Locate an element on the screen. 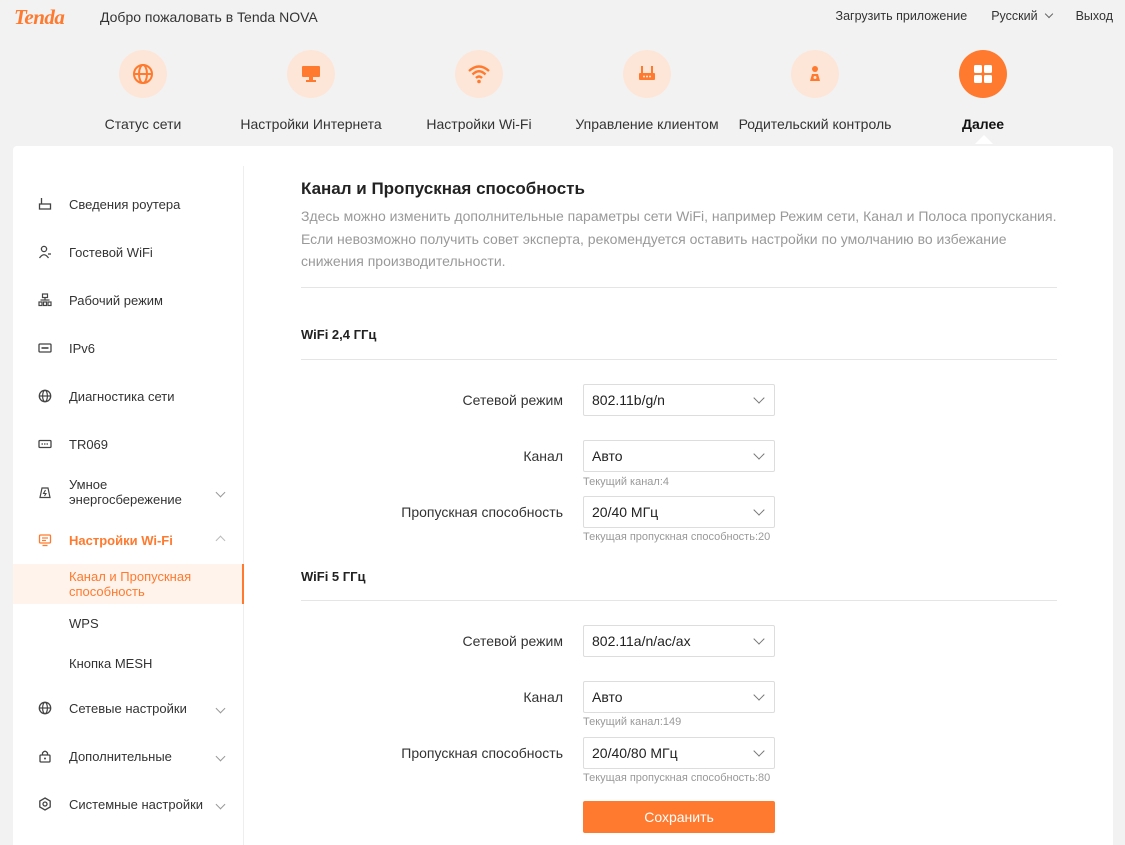 Image resolution: width=1125 pixels, height=845 pixels. nav-client-management: Управление клиентом is located at coordinates (647, 91).